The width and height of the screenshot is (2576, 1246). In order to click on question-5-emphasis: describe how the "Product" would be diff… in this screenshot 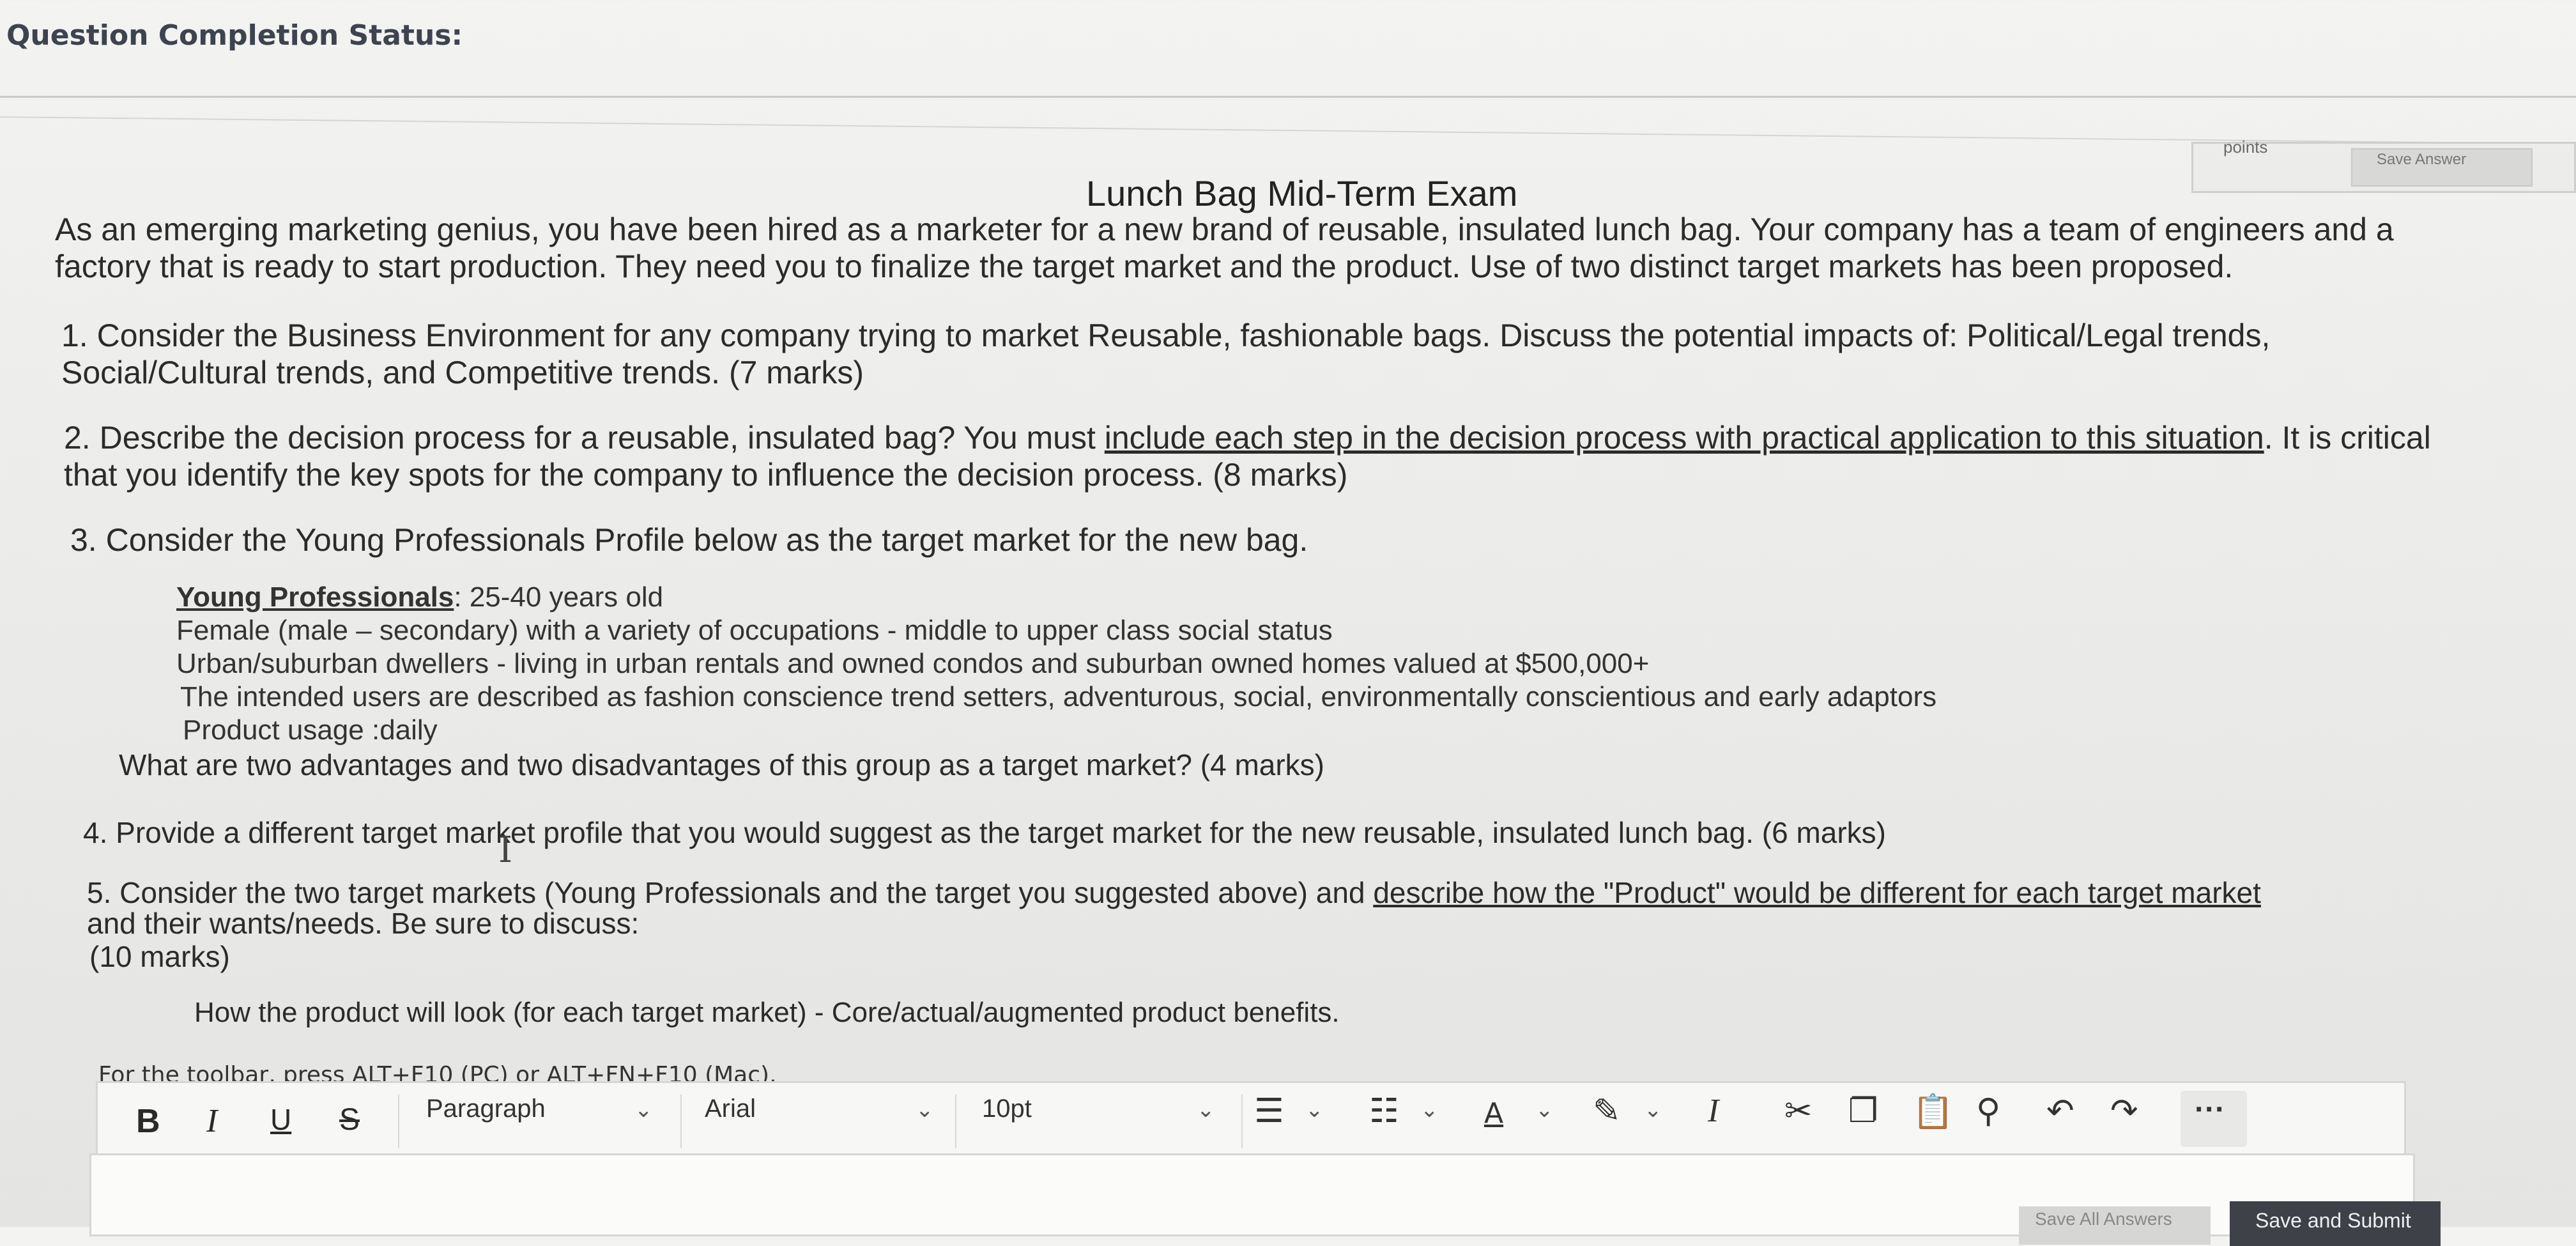, I will do `click(1817, 892)`.